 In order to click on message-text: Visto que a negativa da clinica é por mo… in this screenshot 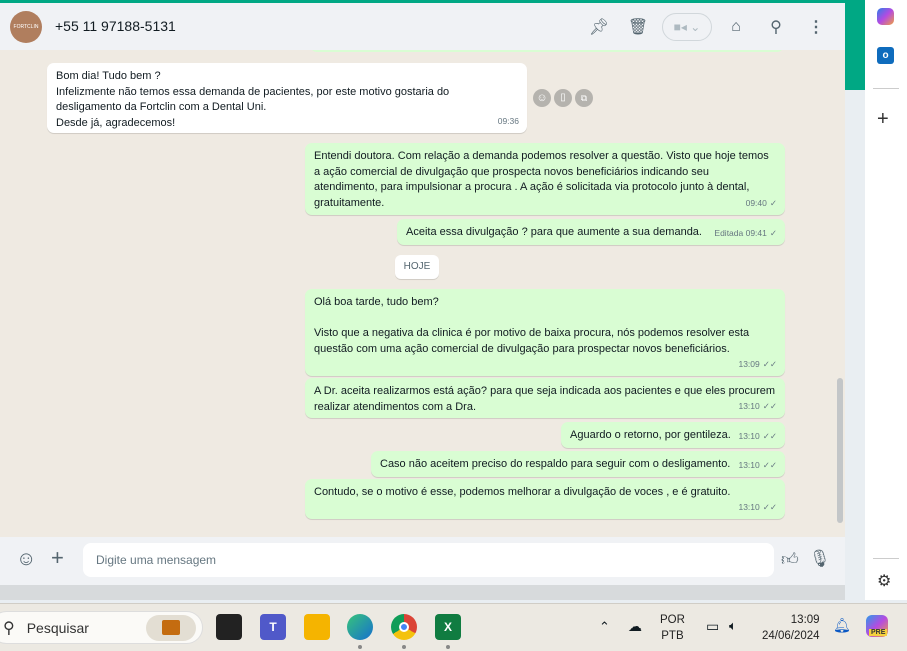, I will do `click(532, 333)`.